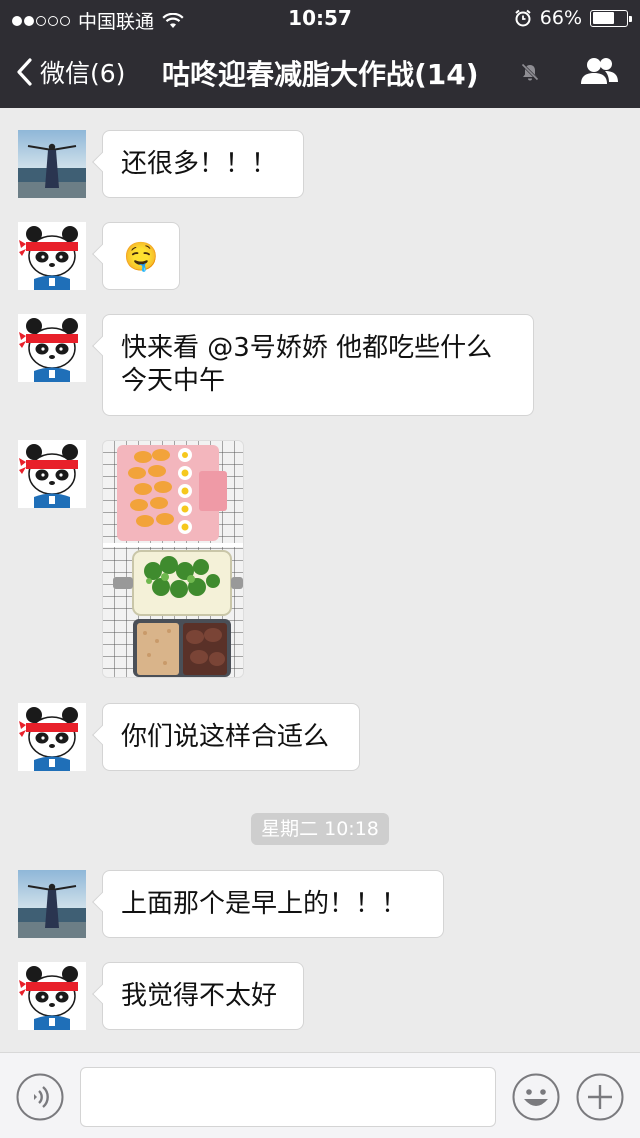 The height and width of the screenshot is (1138, 640). What do you see at coordinates (199, 164) in the screenshot?
I see `message-text: 还很多！！！` at bounding box center [199, 164].